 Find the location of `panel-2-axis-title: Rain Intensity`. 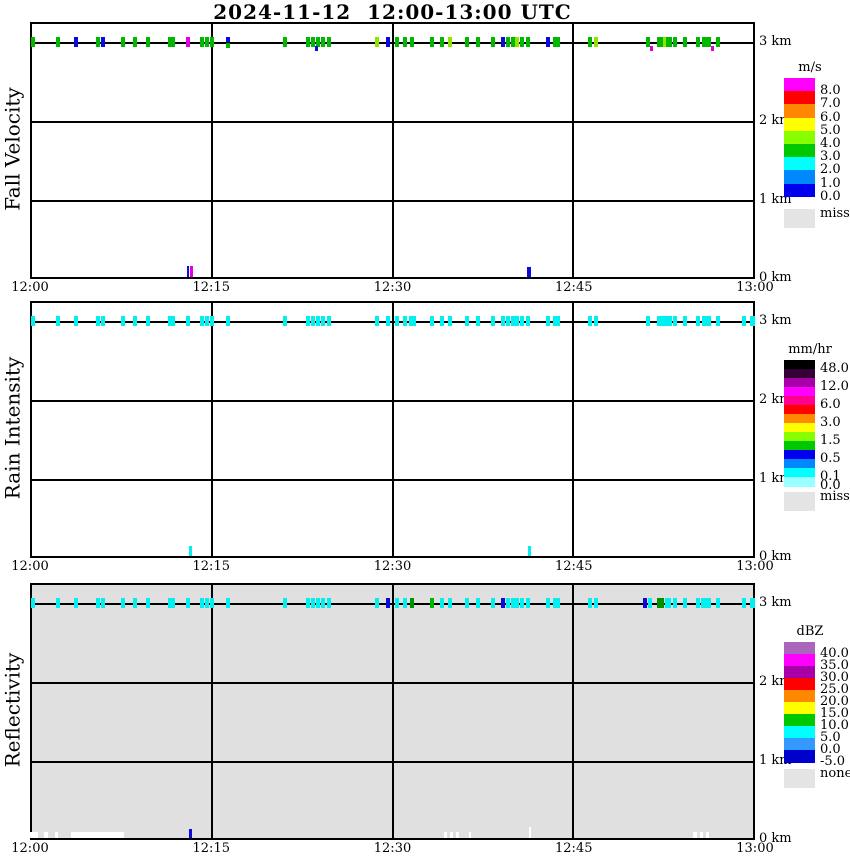

panel-2-axis-title: Rain Intensity is located at coordinates (12, 428).